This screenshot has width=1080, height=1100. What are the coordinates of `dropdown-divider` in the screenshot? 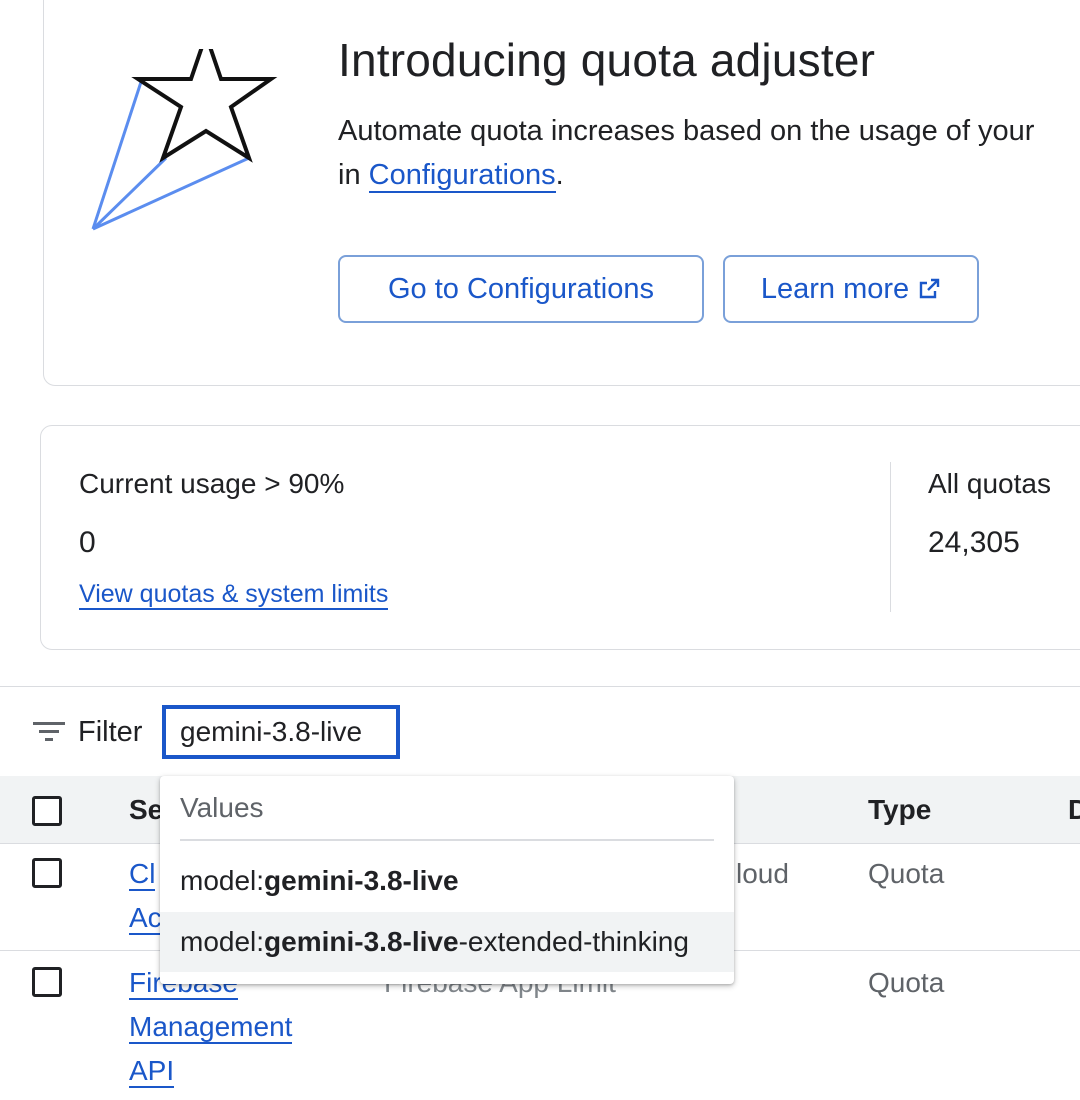 It's located at (447, 840).